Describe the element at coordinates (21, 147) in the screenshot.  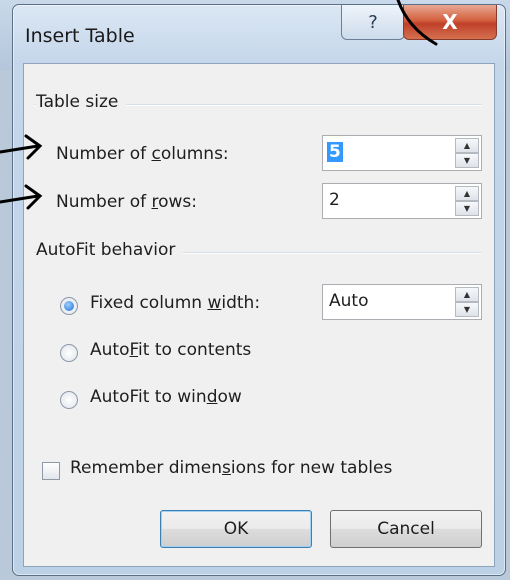
I see `arrow-to-columns` at that location.